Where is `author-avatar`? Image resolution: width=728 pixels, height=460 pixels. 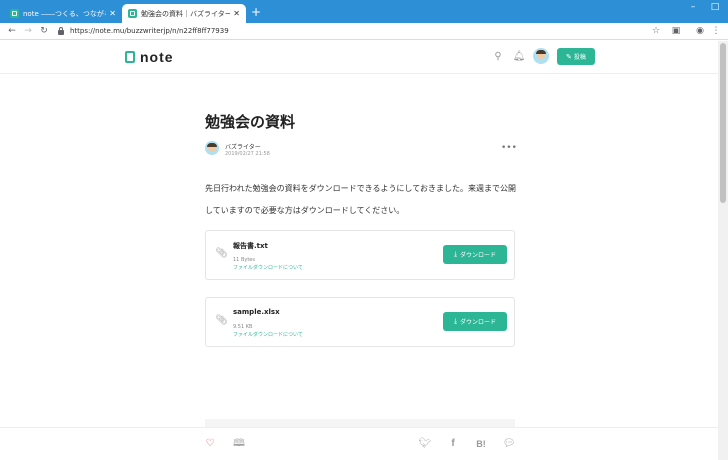
author-avatar is located at coordinates (212, 148).